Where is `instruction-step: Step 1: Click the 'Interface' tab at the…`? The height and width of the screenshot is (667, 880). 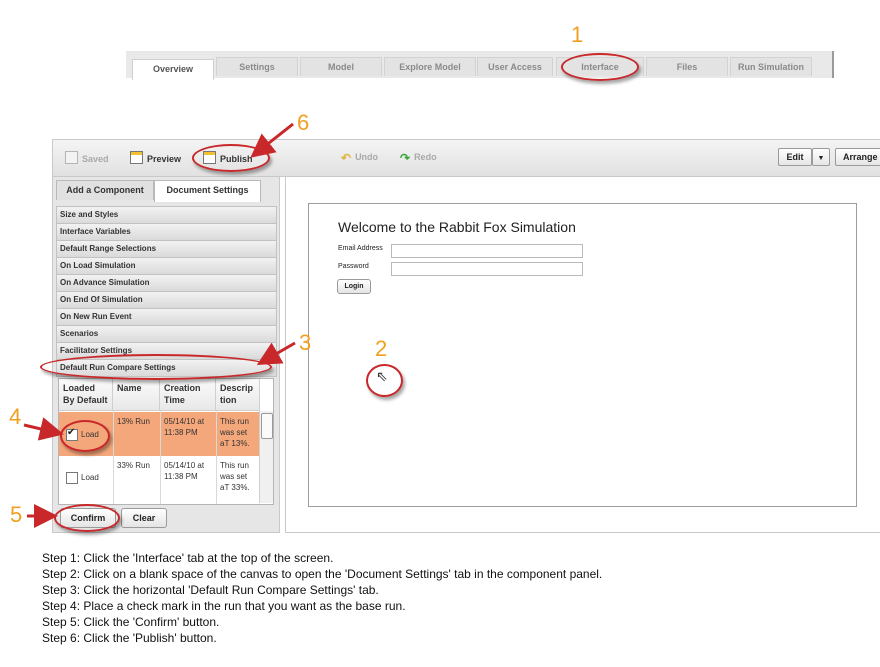 instruction-step: Step 1: Click the 'Interface' tab at the… is located at coordinates (188, 558).